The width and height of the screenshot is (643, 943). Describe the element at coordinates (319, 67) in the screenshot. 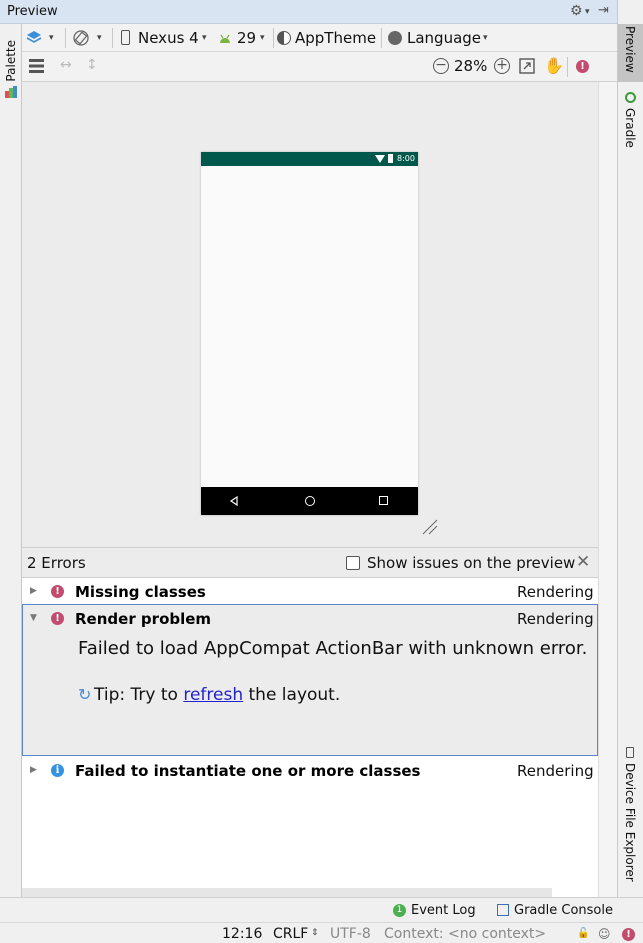

I see `preview-toolbar-secondary: ↔ ↕ − 28% + ✋ !` at that location.